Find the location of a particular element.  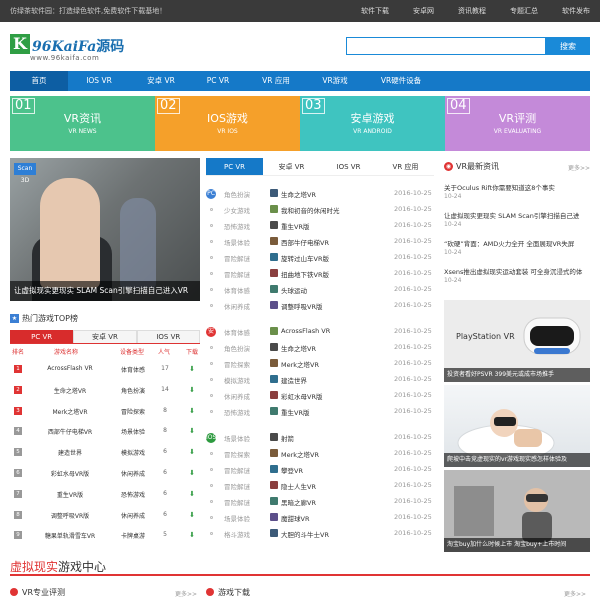

table-row: 7 重生VR版 恐怖游戏 6 ⬇ is located at coordinates (105, 496).